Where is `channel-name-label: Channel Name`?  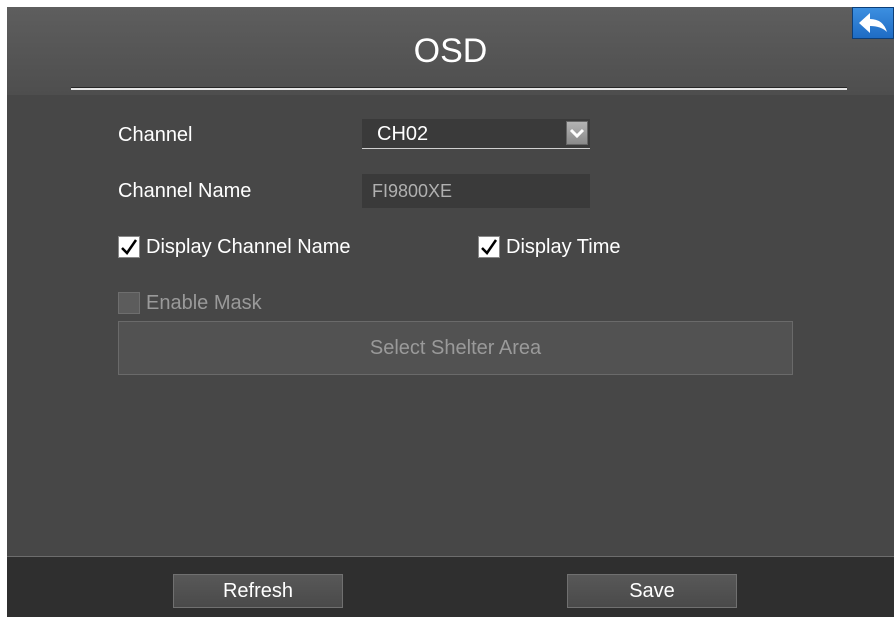 channel-name-label: Channel Name is located at coordinates (185, 191).